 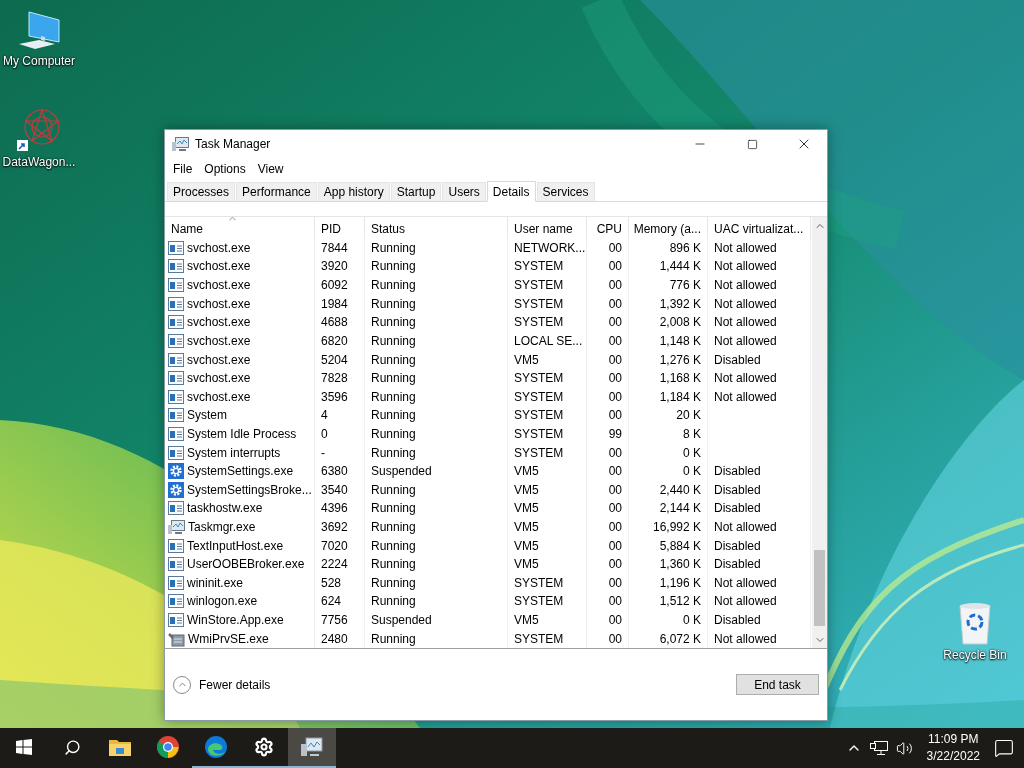 What do you see at coordinates (819, 432) in the screenshot?
I see `scrollbar` at bounding box center [819, 432].